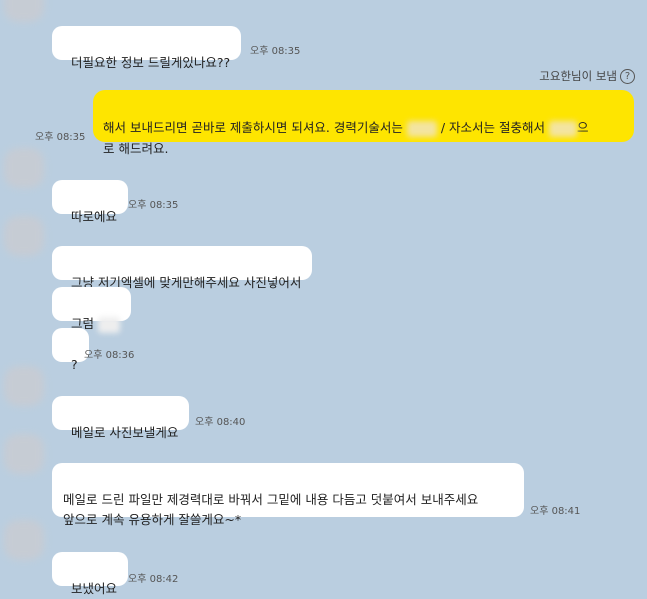  Describe the element at coordinates (93, 588) in the screenshot. I see `message-text: 보냈어요` at that location.